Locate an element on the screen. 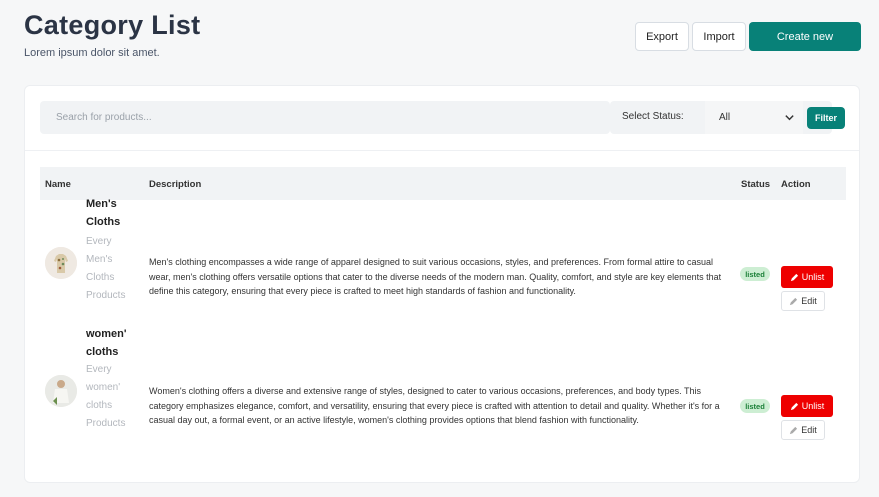 Image resolution: width=879 pixels, height=497 pixels. status-filter: Select Status: All is located at coordinates (721, 117).